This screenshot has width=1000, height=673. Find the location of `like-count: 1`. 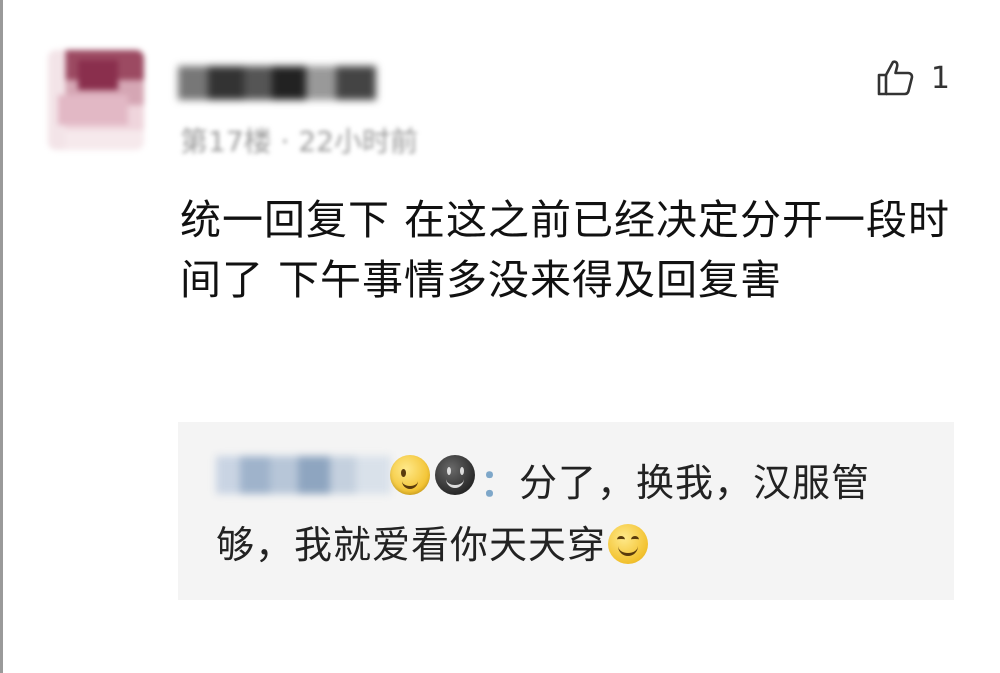

like-count: 1 is located at coordinates (940, 78).